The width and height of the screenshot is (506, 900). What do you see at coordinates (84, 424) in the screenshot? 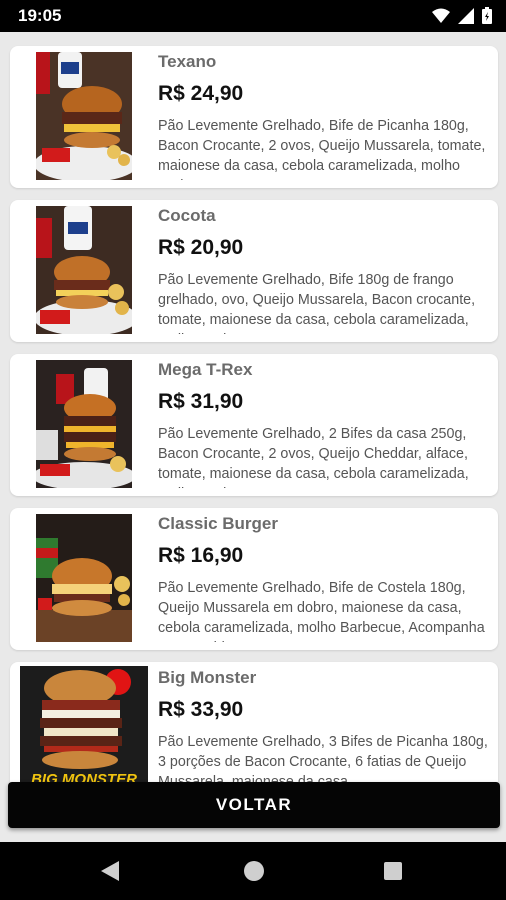
I see `product-image-mega-t-rex` at bounding box center [84, 424].